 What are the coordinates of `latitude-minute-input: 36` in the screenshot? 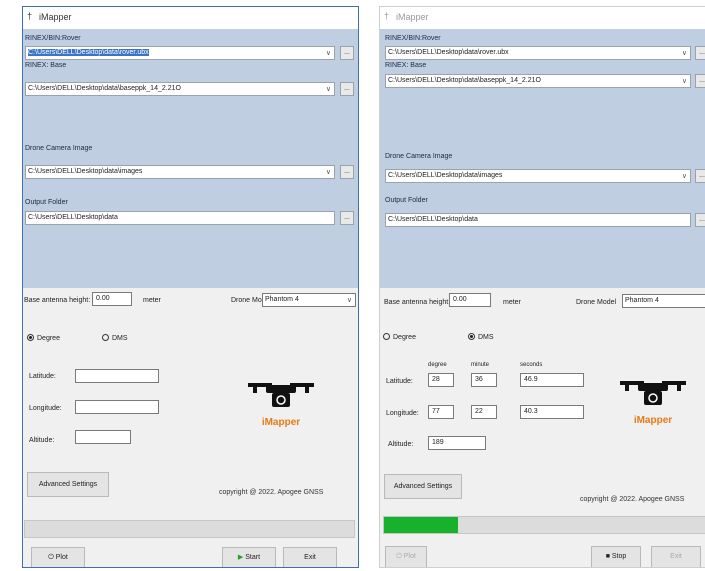 It's located at (484, 380).